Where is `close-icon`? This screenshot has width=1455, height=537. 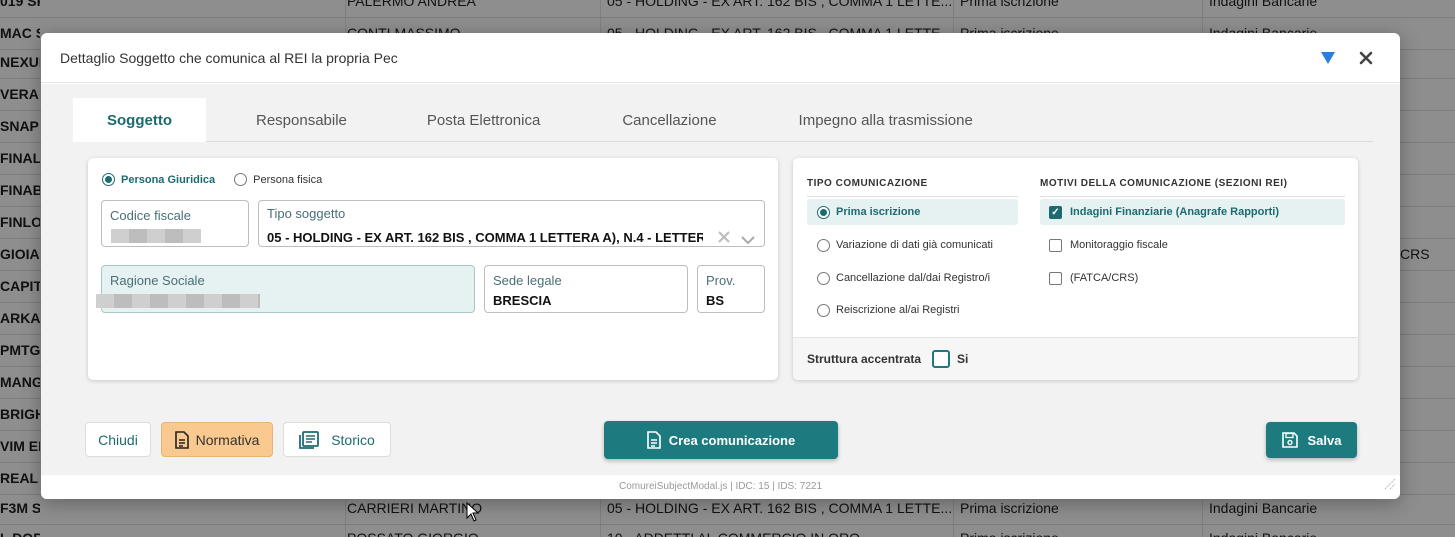 close-icon is located at coordinates (1366, 58).